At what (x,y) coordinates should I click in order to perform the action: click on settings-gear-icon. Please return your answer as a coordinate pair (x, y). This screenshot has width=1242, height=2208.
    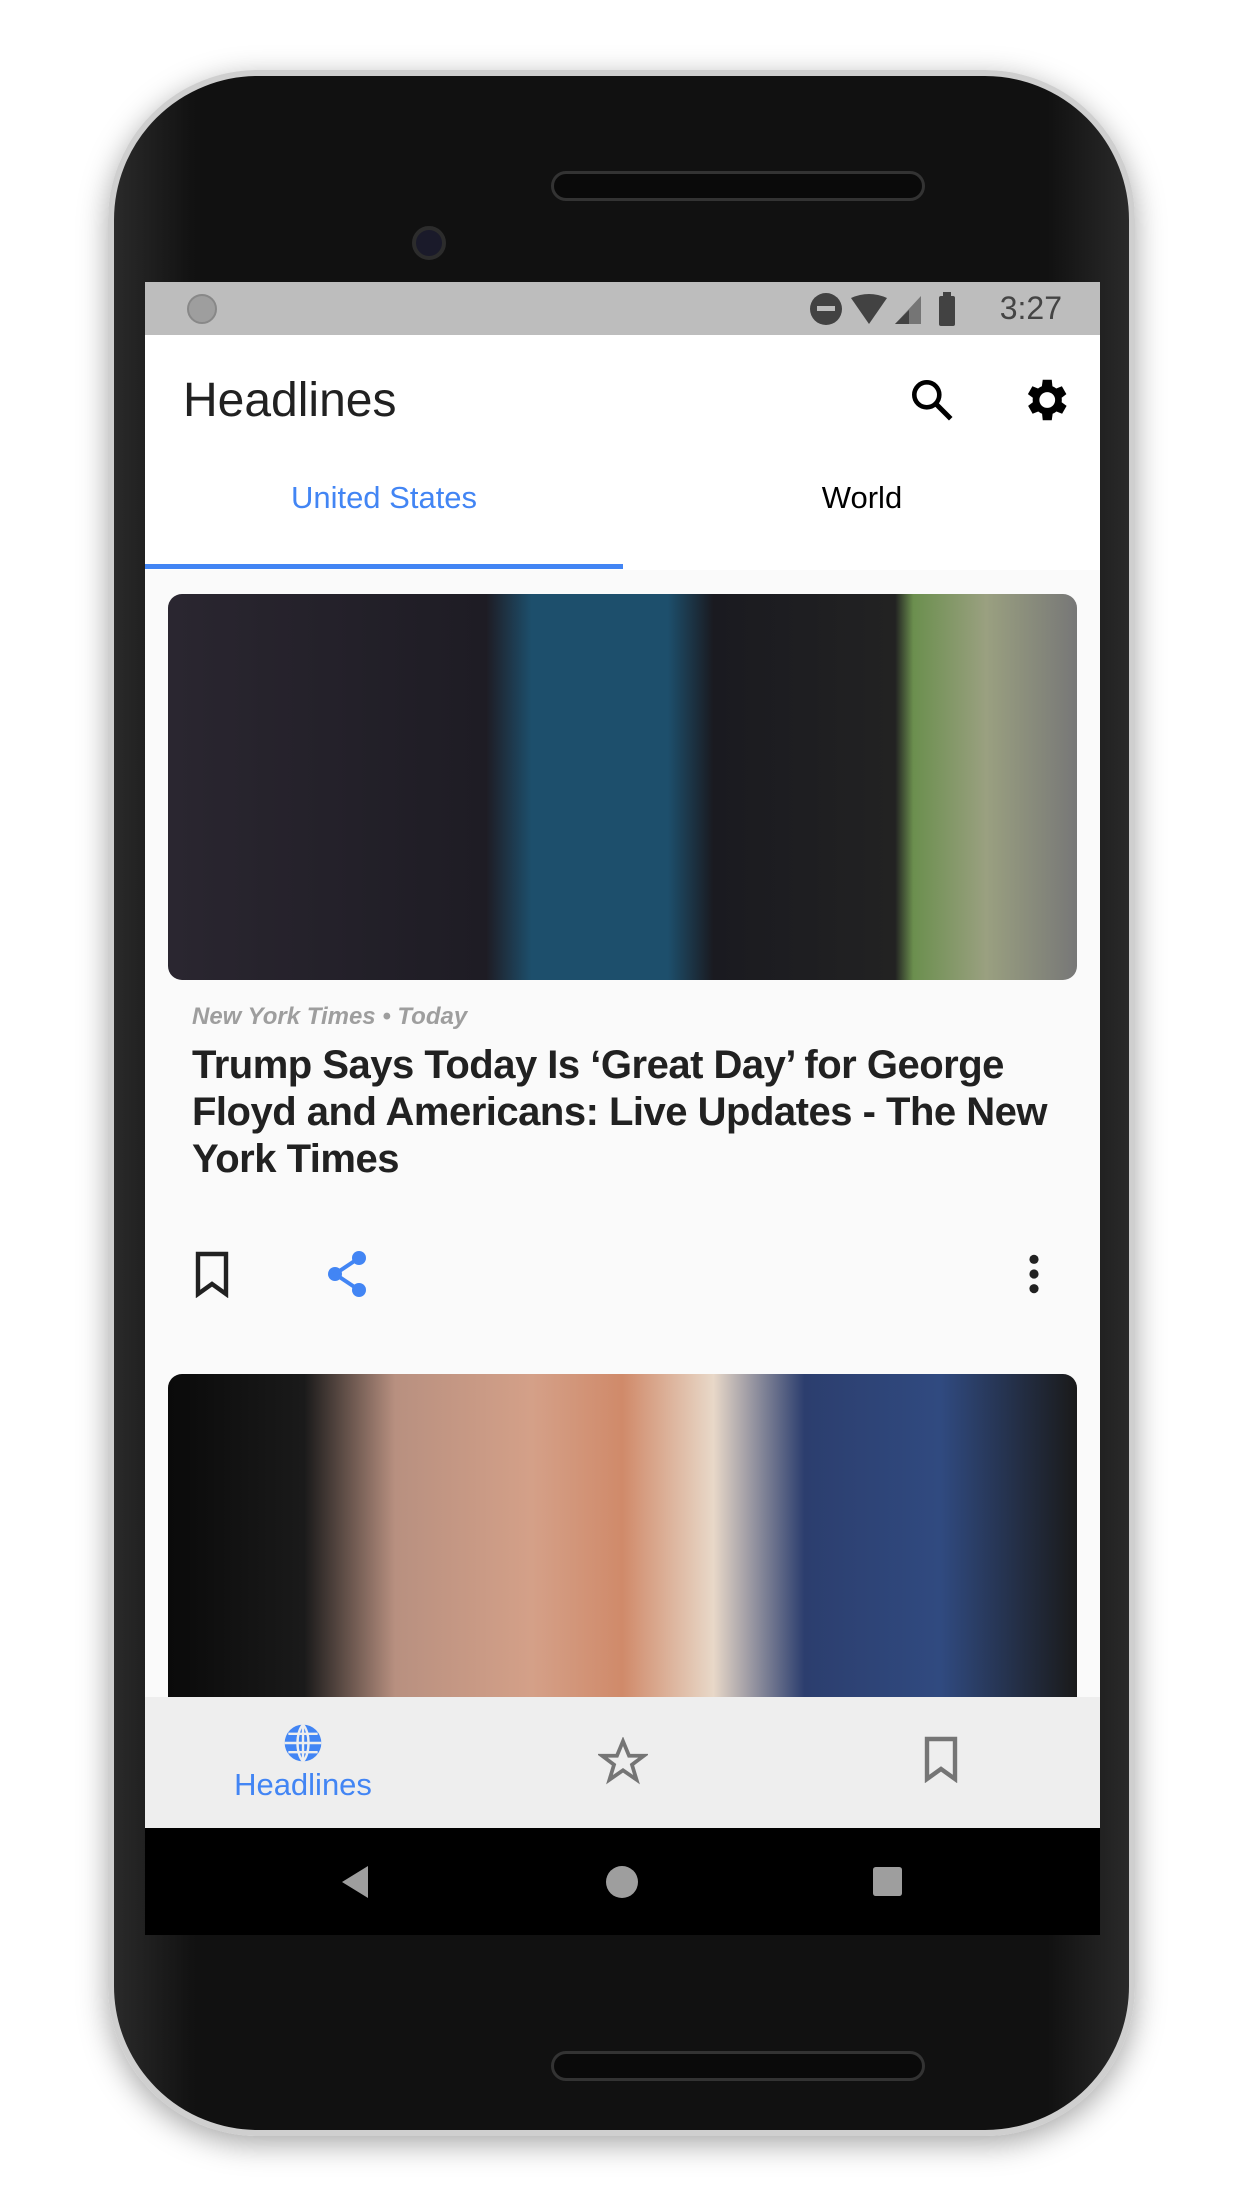
    Looking at the image, I should click on (1045, 400).